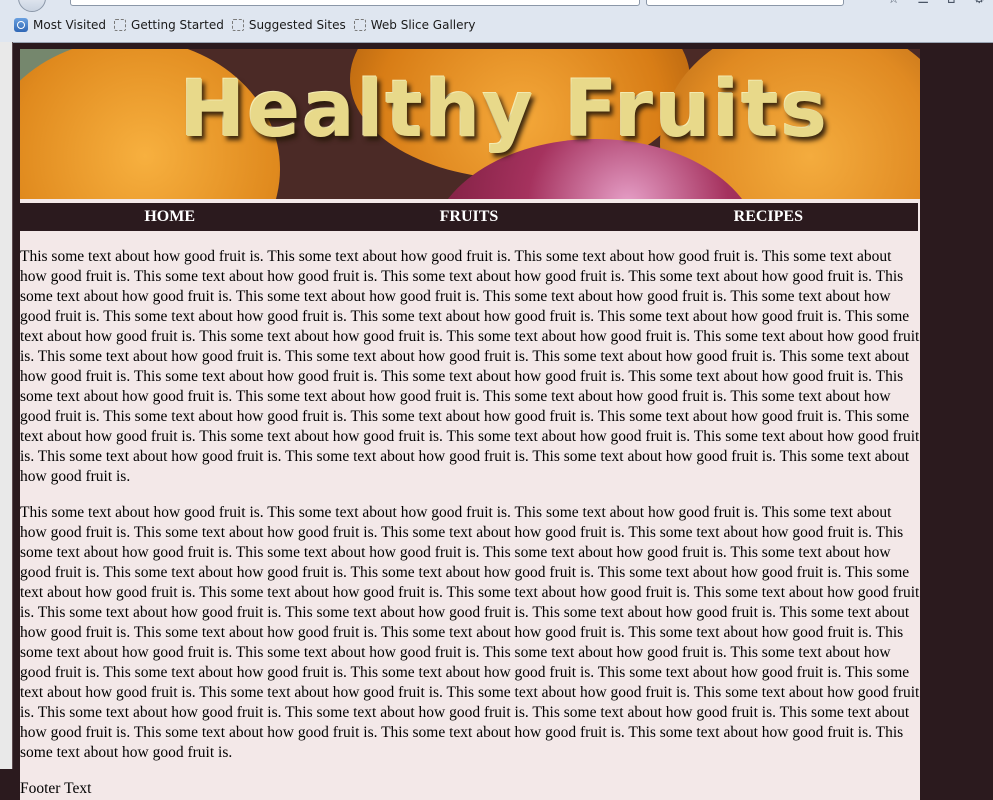 The width and height of the screenshot is (993, 800). What do you see at coordinates (505, 110) in the screenshot?
I see `site-title: Healthy Fruits` at bounding box center [505, 110].